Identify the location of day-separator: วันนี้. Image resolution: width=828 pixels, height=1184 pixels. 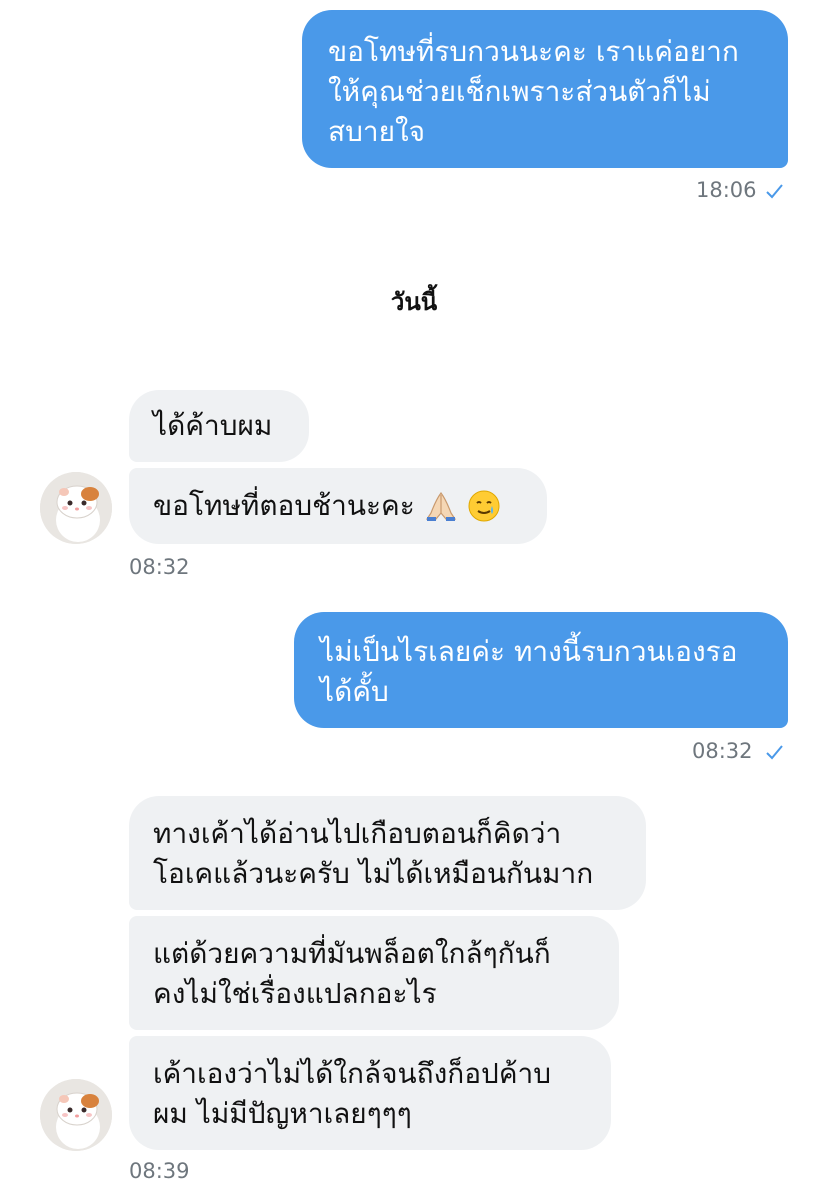
(414, 302).